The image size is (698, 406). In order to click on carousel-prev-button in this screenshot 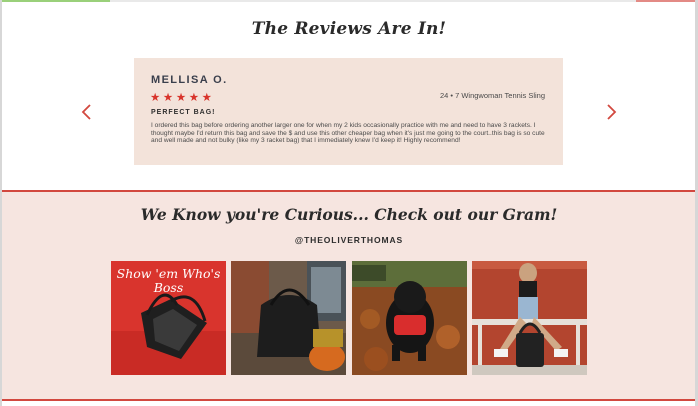, I will do `click(87, 112)`.